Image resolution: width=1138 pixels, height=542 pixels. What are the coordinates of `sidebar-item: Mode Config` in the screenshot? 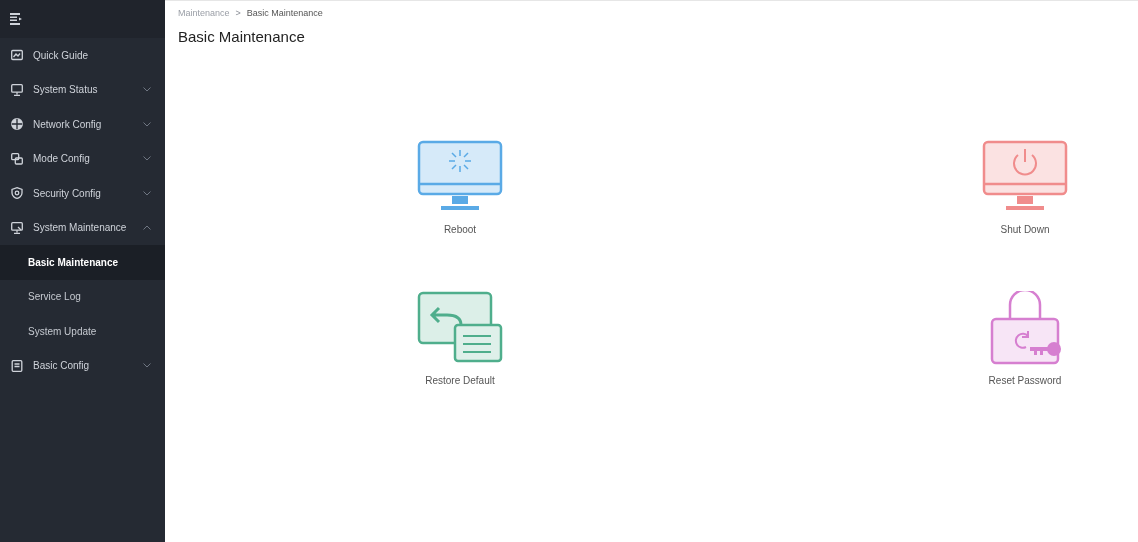 It's located at (82, 158).